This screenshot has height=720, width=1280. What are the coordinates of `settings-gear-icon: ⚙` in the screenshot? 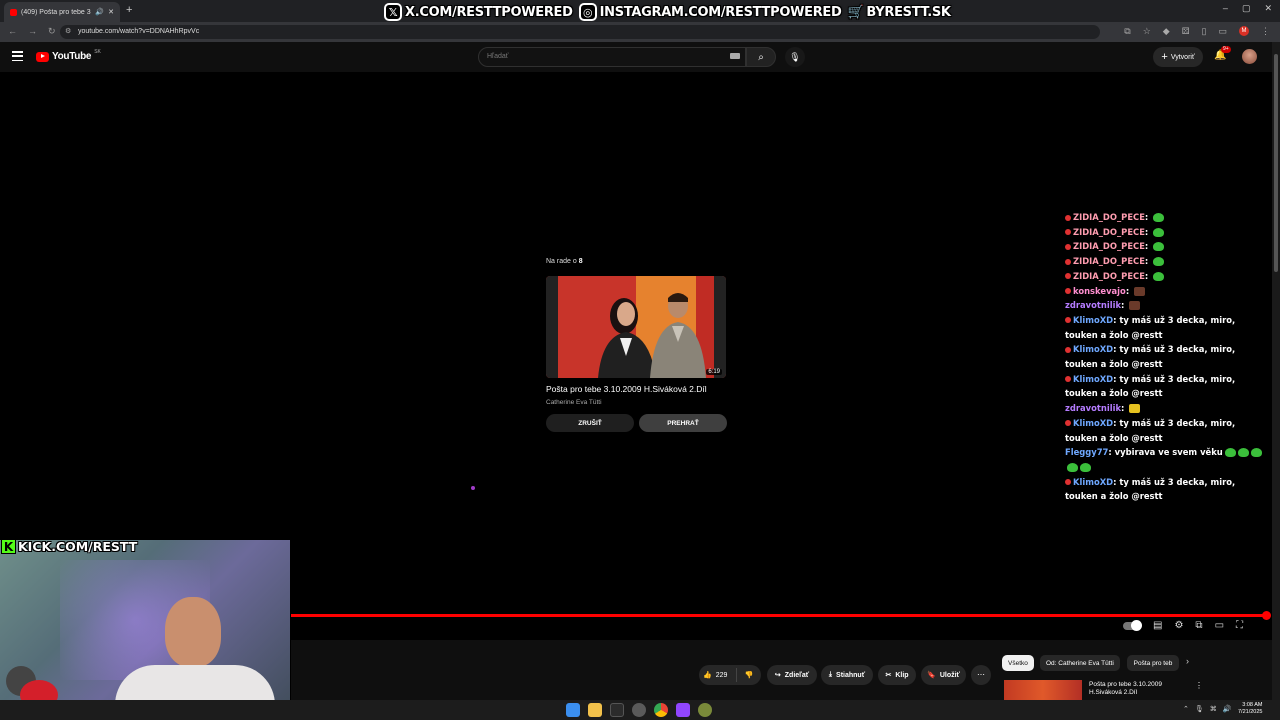 It's located at (1178, 625).